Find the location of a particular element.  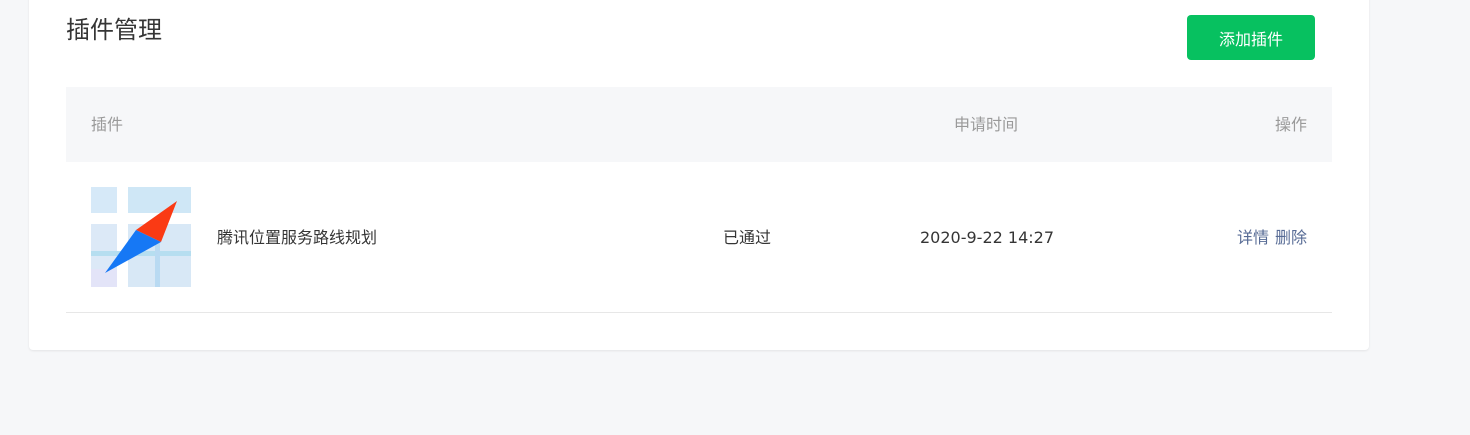

table-header: 插件 申请时间 操作 is located at coordinates (699, 124).